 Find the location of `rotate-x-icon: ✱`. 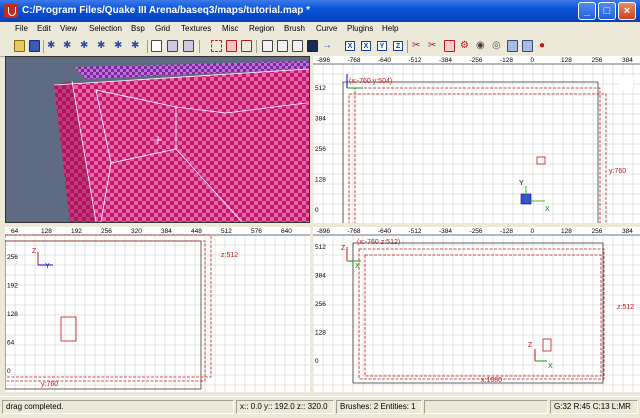

rotate-x-icon: ✱ is located at coordinates (68, 46).